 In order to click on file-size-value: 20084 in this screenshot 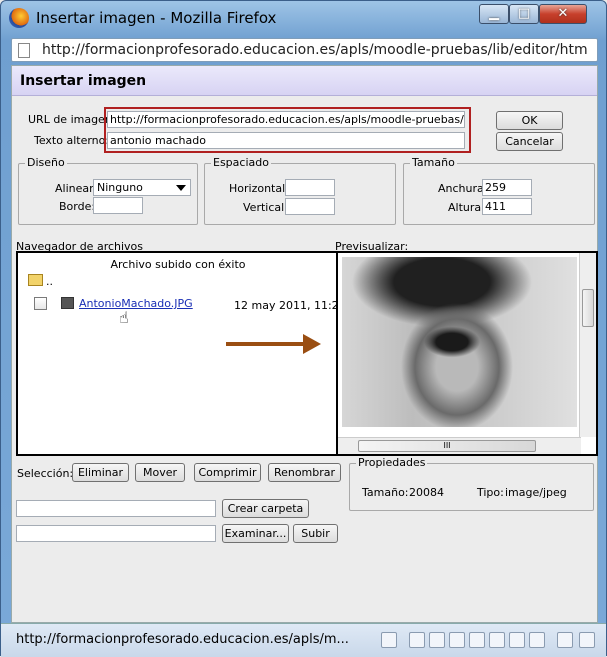, I will do `click(426, 492)`.